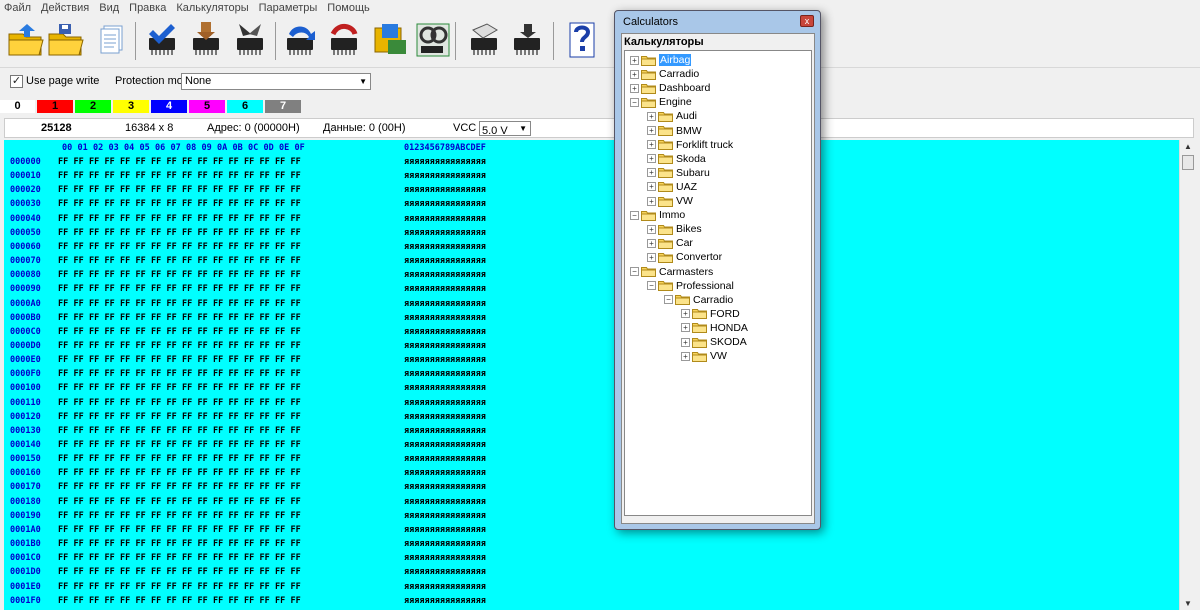 The height and width of the screenshot is (610, 1200). Describe the element at coordinates (65, 40) in the screenshot. I see `save-icon` at that location.